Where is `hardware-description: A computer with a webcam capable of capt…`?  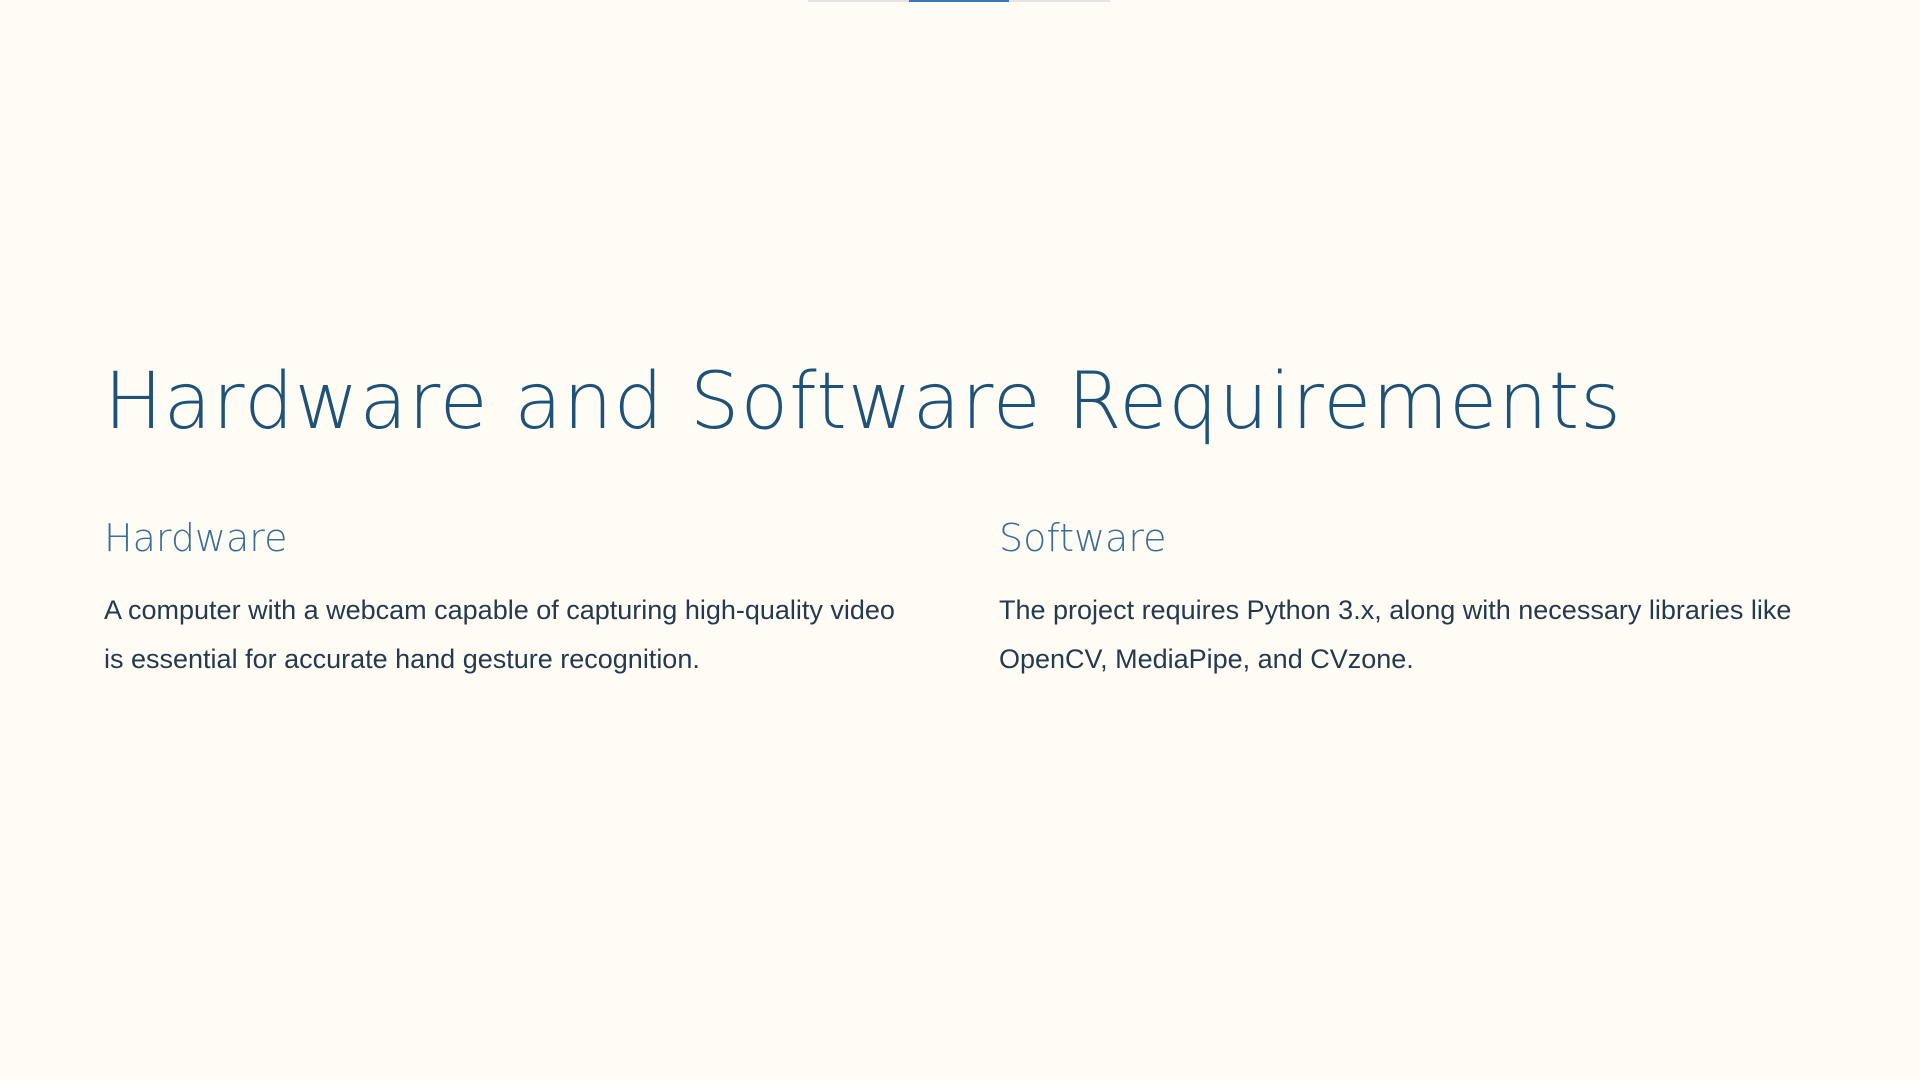 hardware-description: A computer with a webcam capable of capt… is located at coordinates (499, 634).